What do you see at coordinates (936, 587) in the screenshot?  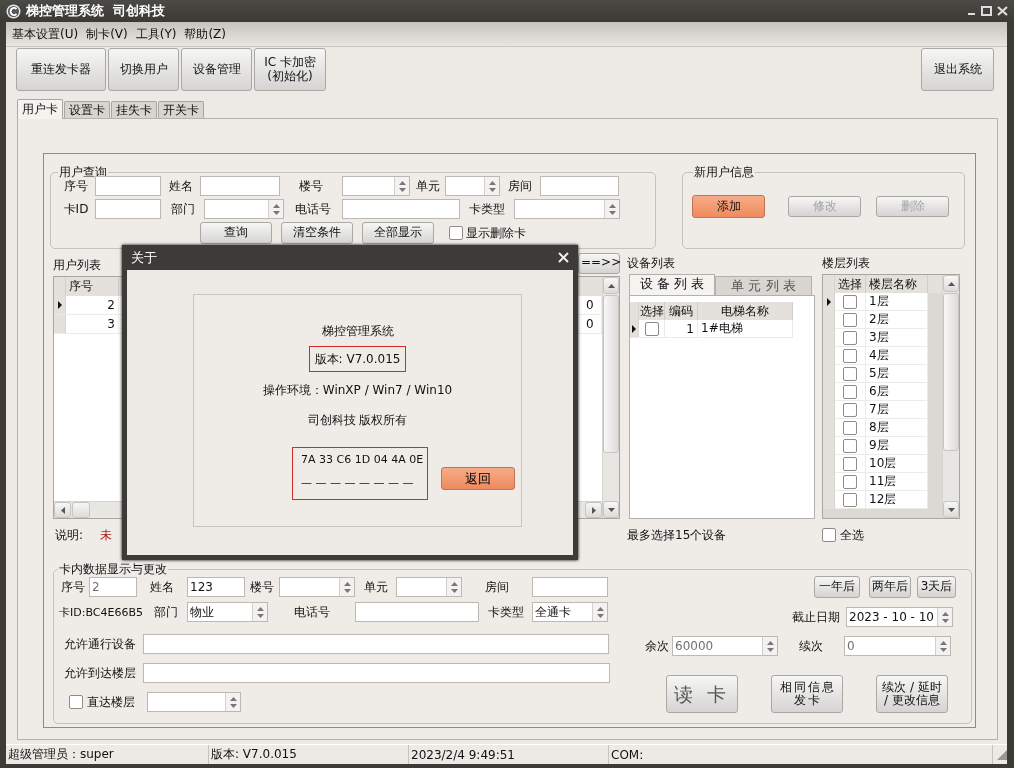 I see `date-preset-button: 3天后` at bounding box center [936, 587].